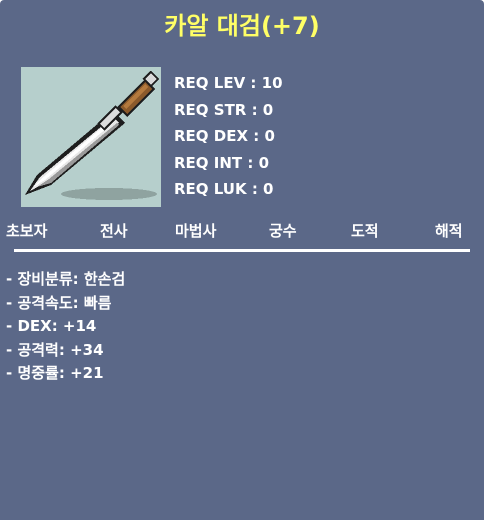 The width and height of the screenshot is (487, 520). I want to click on item-name: 카알 대검(+7), so click(242, 26).